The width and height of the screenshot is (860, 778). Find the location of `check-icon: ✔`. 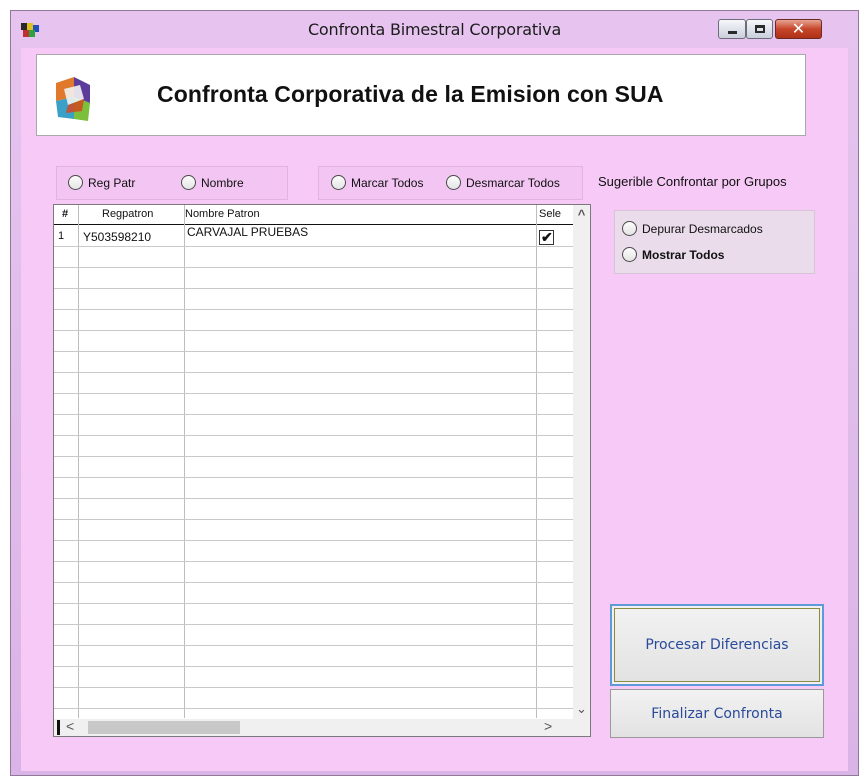

check-icon: ✔ is located at coordinates (547, 237).